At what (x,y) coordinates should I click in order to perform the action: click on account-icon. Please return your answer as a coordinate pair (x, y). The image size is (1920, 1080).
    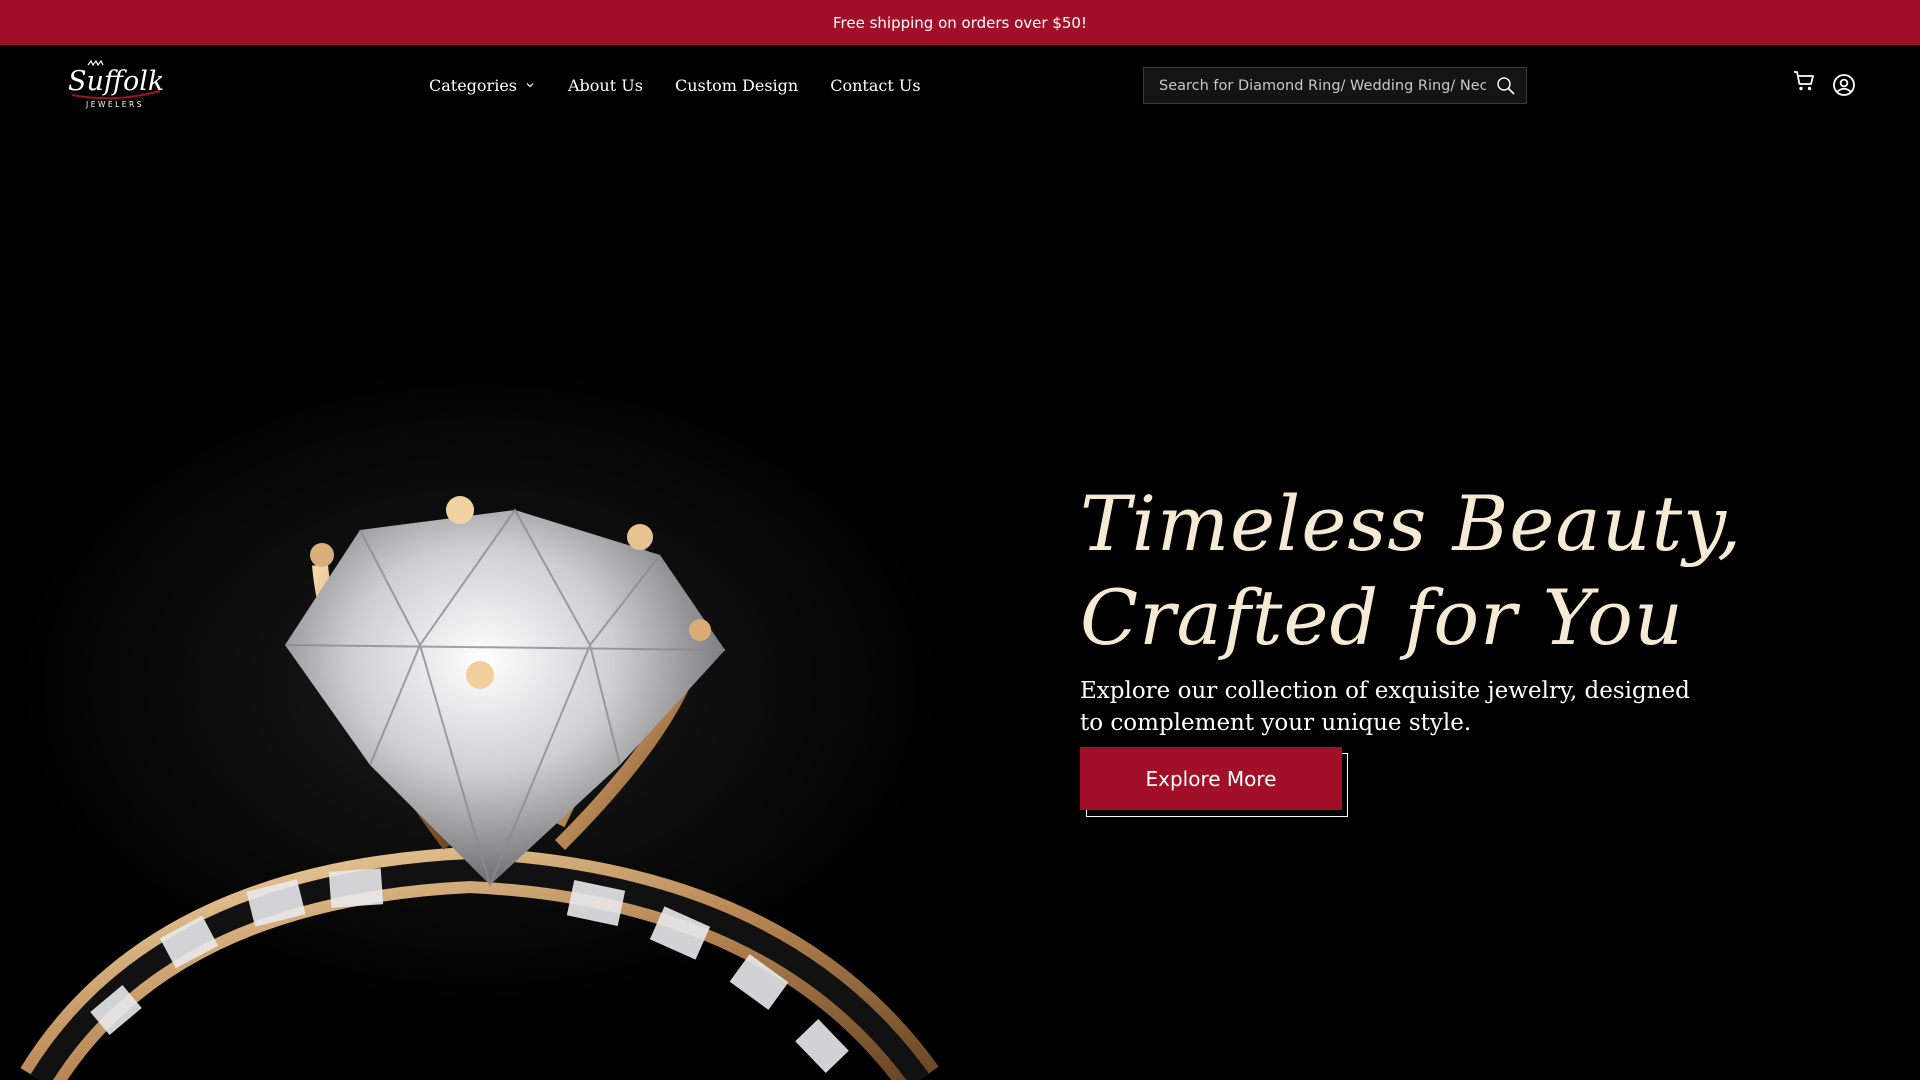
    Looking at the image, I should click on (1844, 85).